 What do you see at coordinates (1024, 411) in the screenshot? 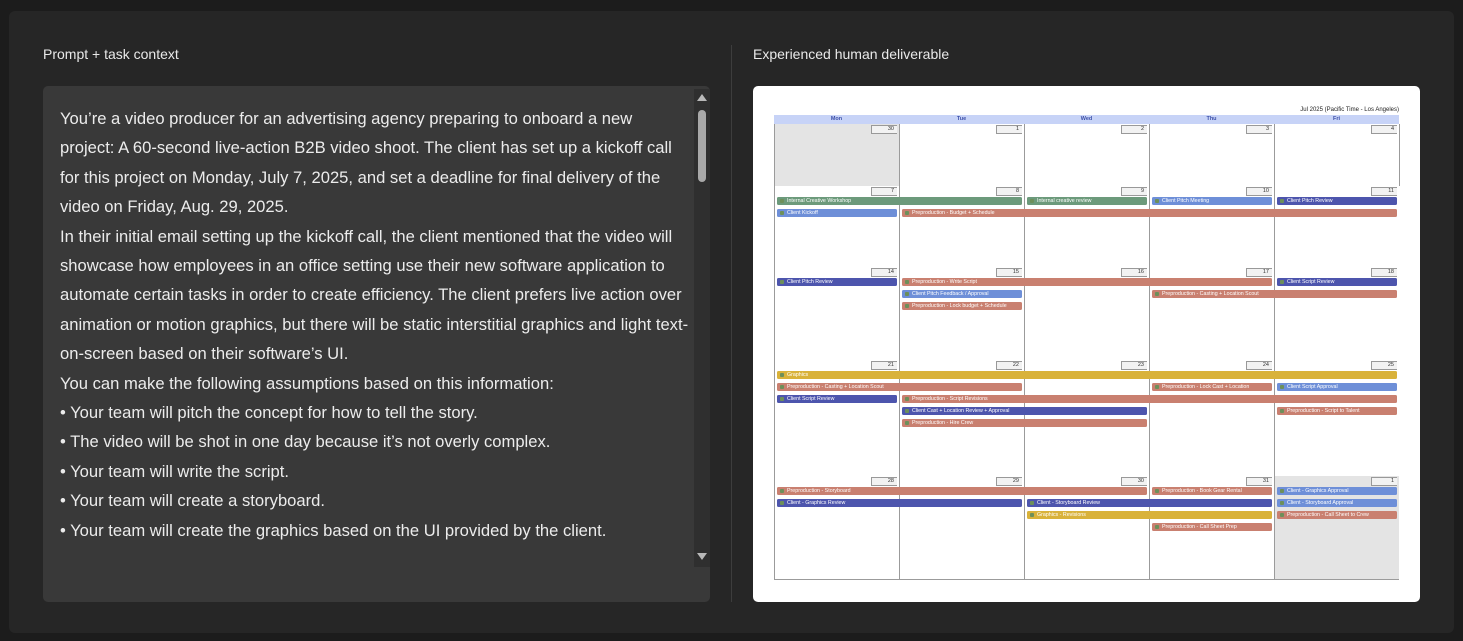
I see `calendar-event: Client Cast + Location Review + Approval` at bounding box center [1024, 411].